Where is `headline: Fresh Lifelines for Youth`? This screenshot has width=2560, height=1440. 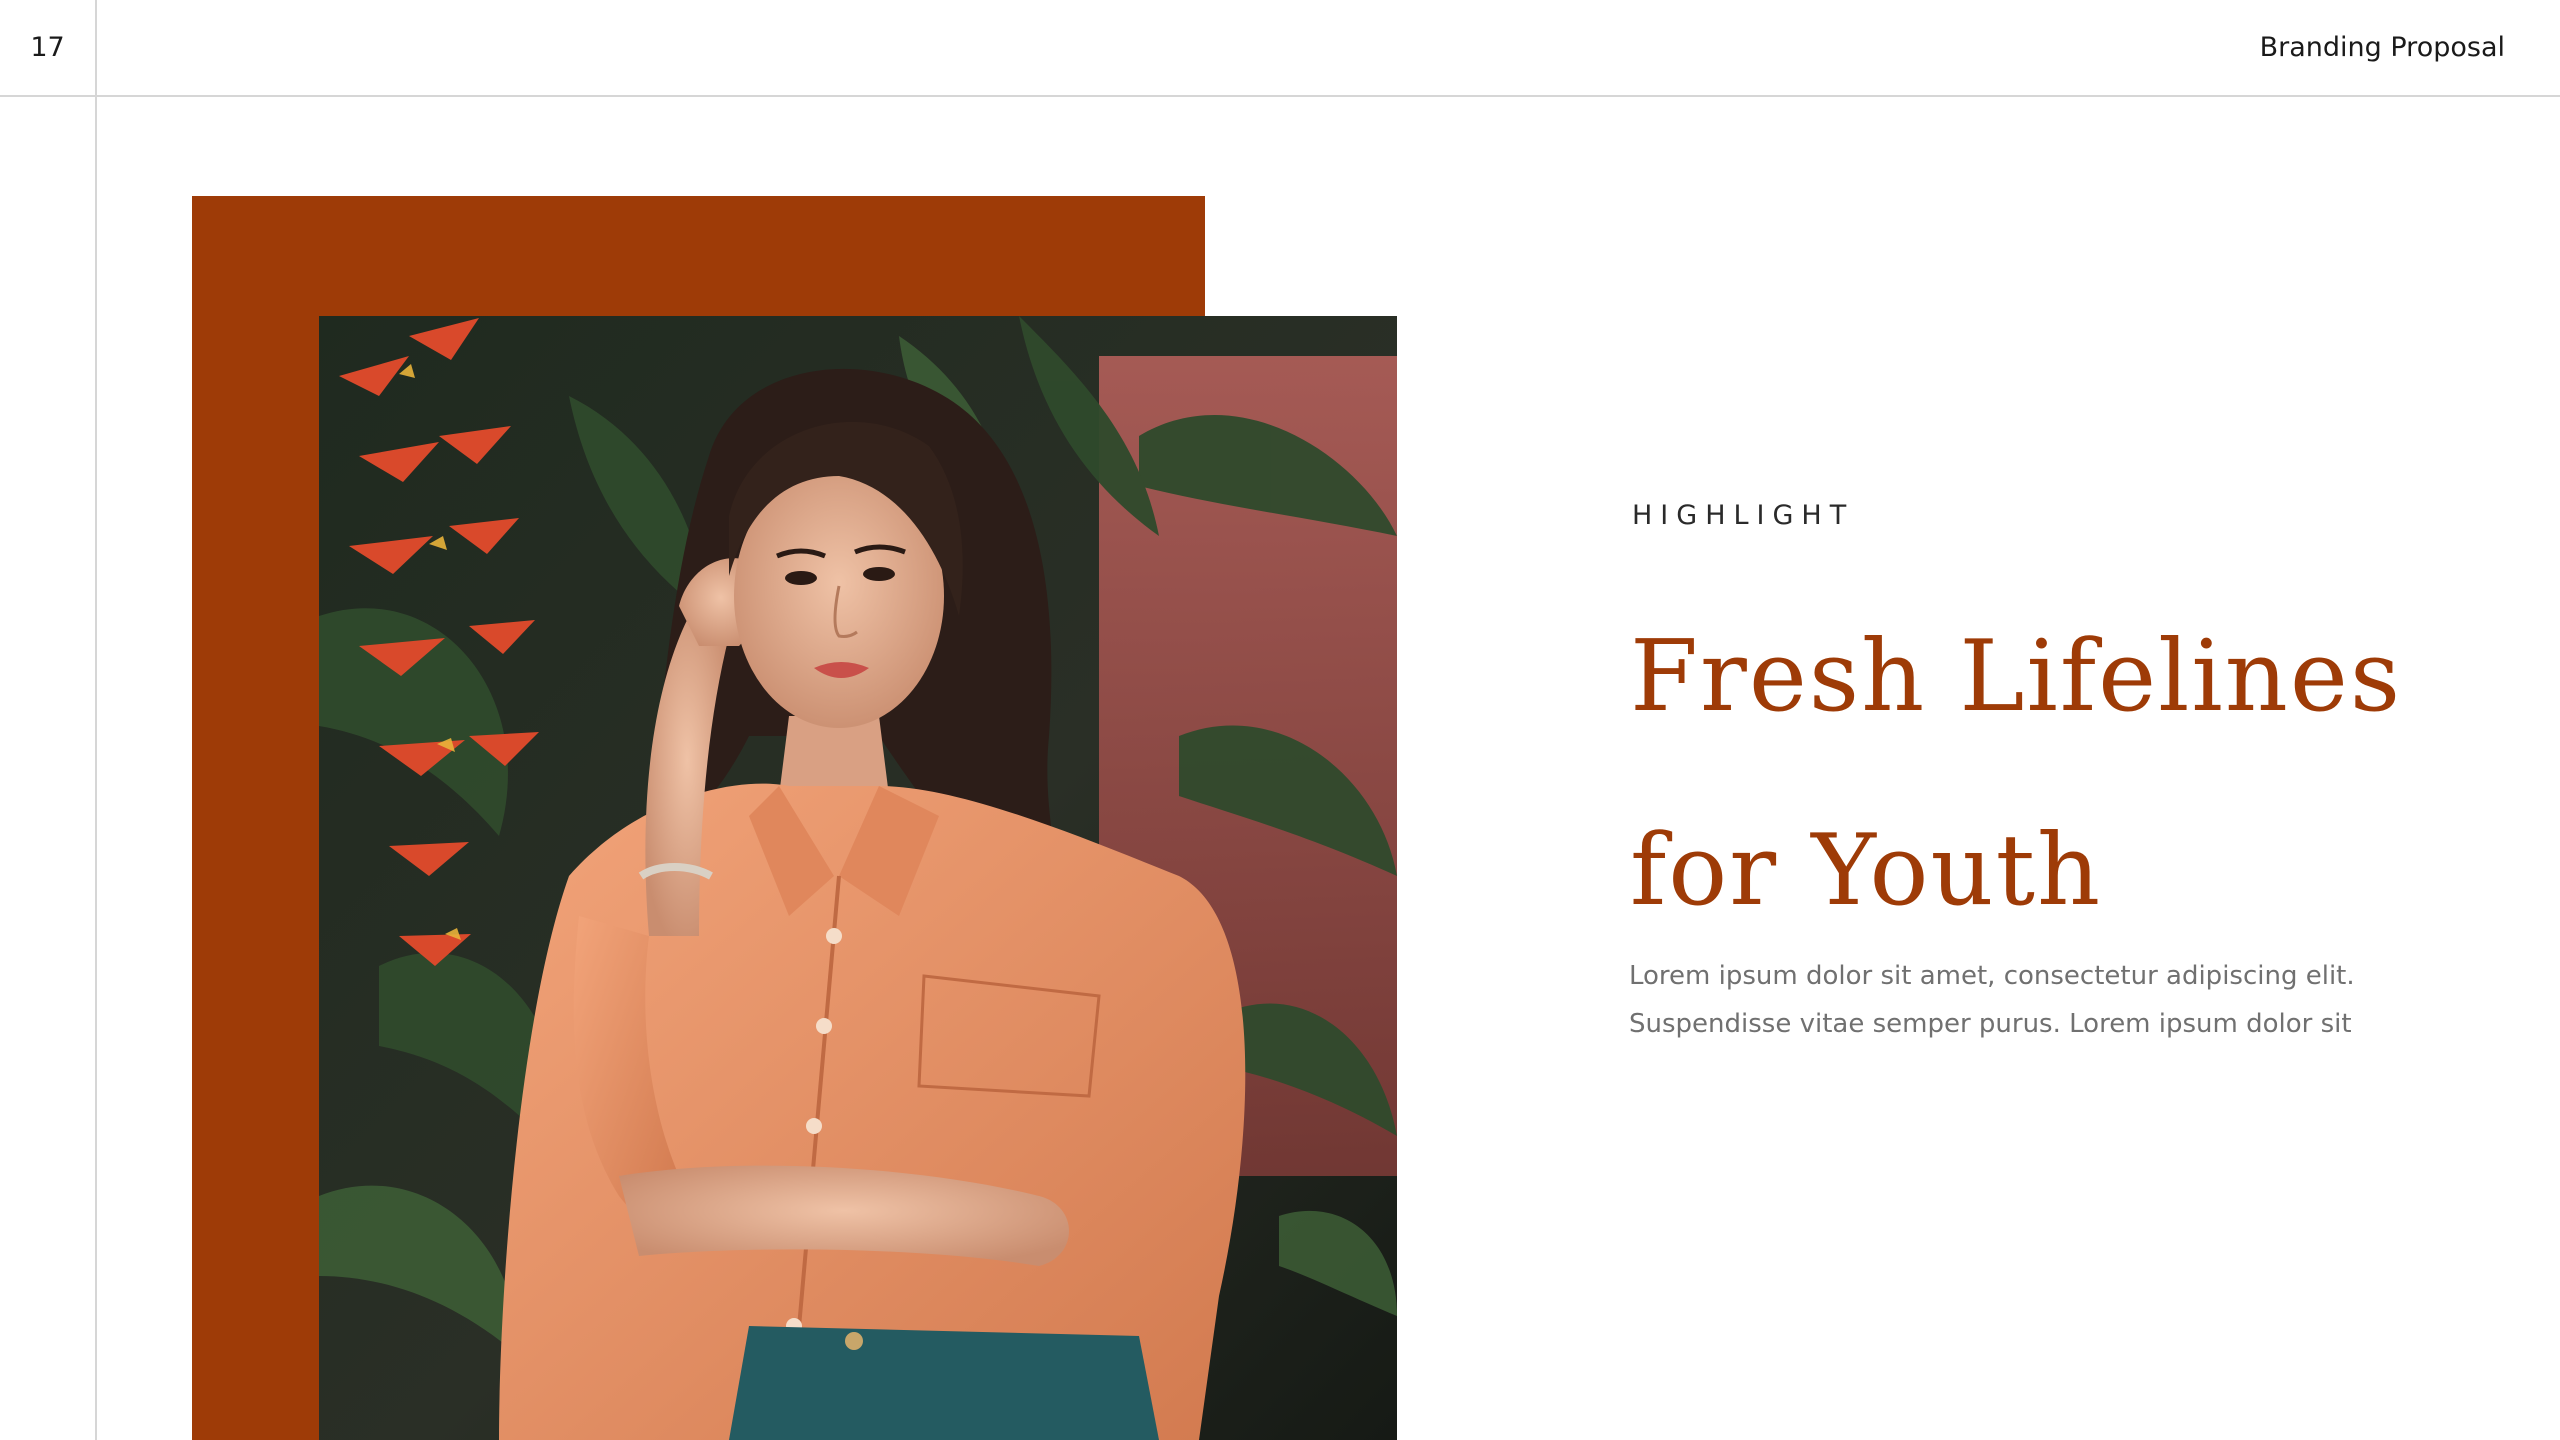
headline: Fresh Lifelines for Youth is located at coordinates (2070, 774).